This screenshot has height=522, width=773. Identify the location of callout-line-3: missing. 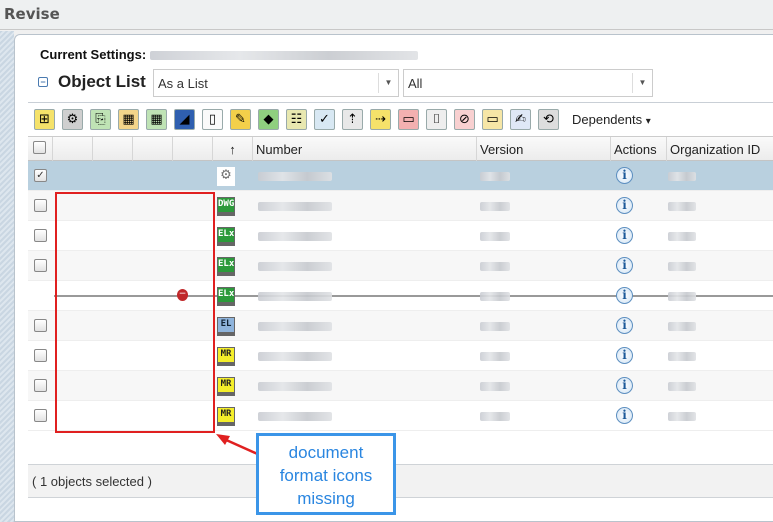
(326, 498).